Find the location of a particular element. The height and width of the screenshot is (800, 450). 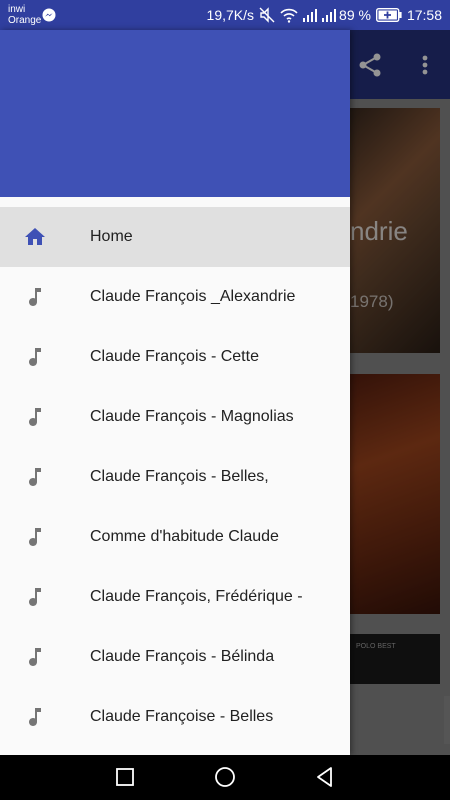

carrier-info: inwi Orange is located at coordinates (24, 15).